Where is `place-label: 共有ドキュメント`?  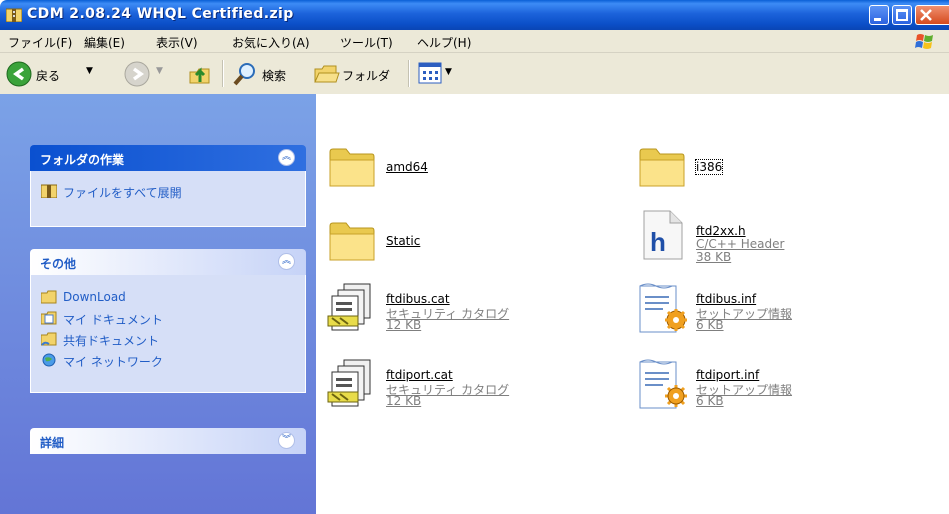 place-label: 共有ドキュメント is located at coordinates (111, 341).